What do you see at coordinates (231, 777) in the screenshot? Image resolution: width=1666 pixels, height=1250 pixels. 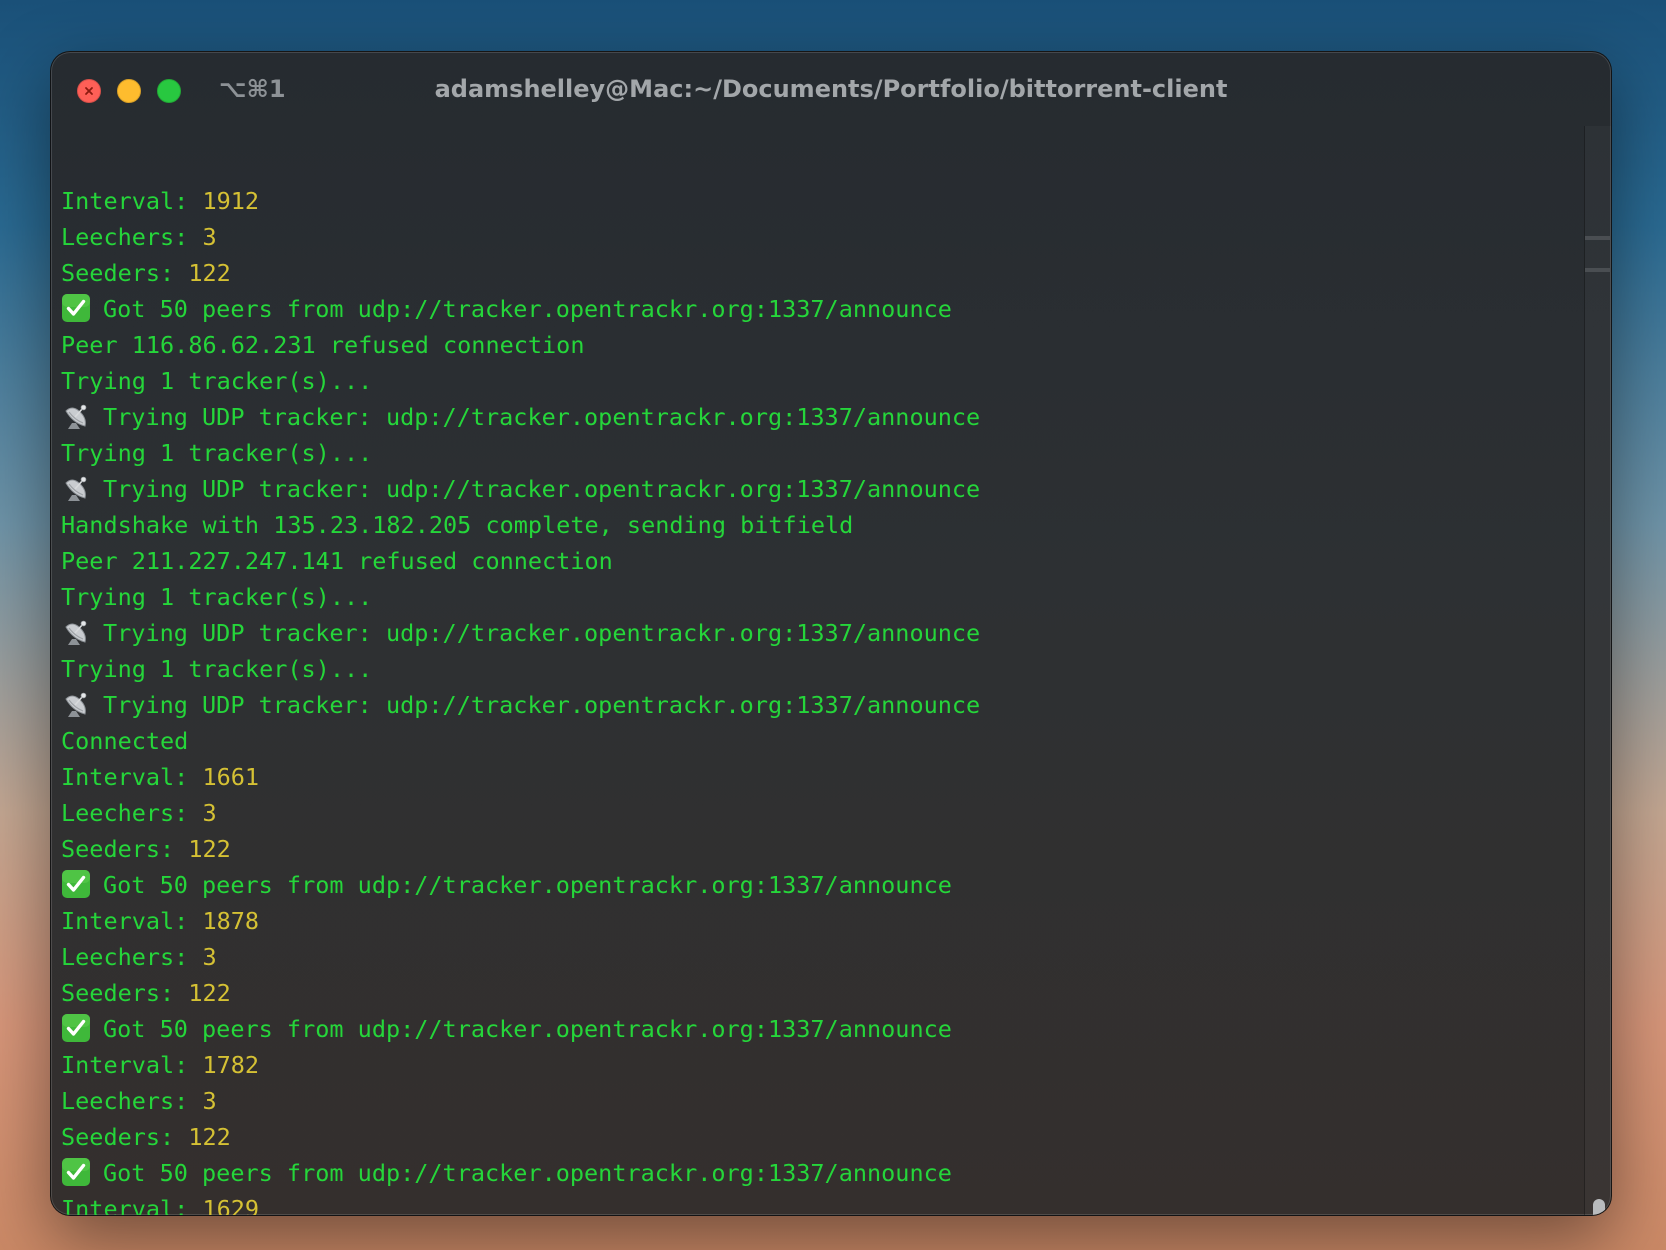 I see `stat-value: 1661` at bounding box center [231, 777].